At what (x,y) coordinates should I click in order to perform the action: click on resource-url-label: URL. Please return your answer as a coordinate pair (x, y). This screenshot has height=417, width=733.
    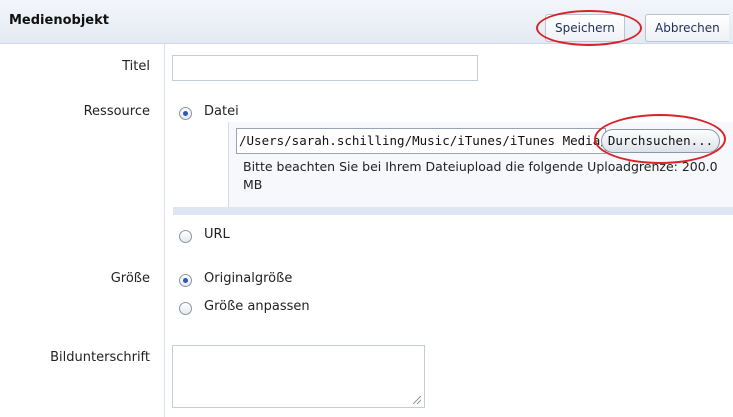
    Looking at the image, I should click on (217, 234).